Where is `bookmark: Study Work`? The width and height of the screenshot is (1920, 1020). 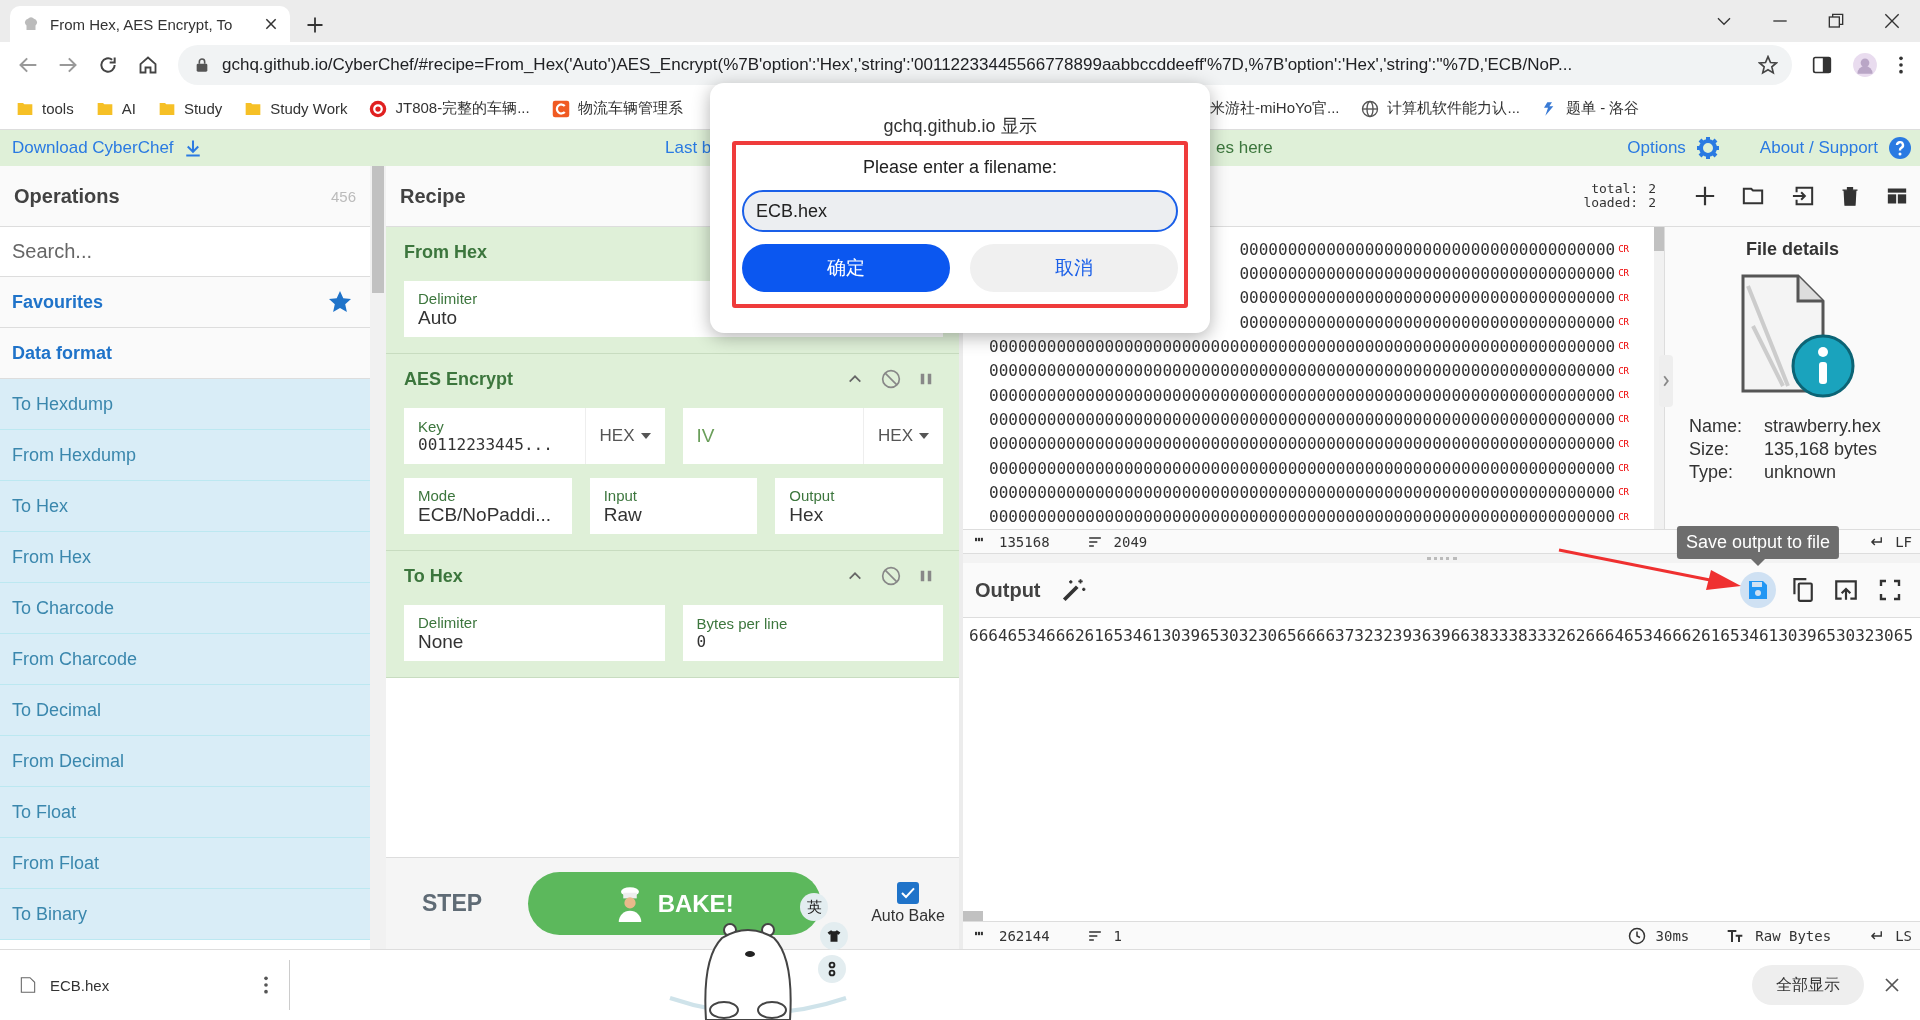
bookmark: Study Work is located at coordinates (296, 108).